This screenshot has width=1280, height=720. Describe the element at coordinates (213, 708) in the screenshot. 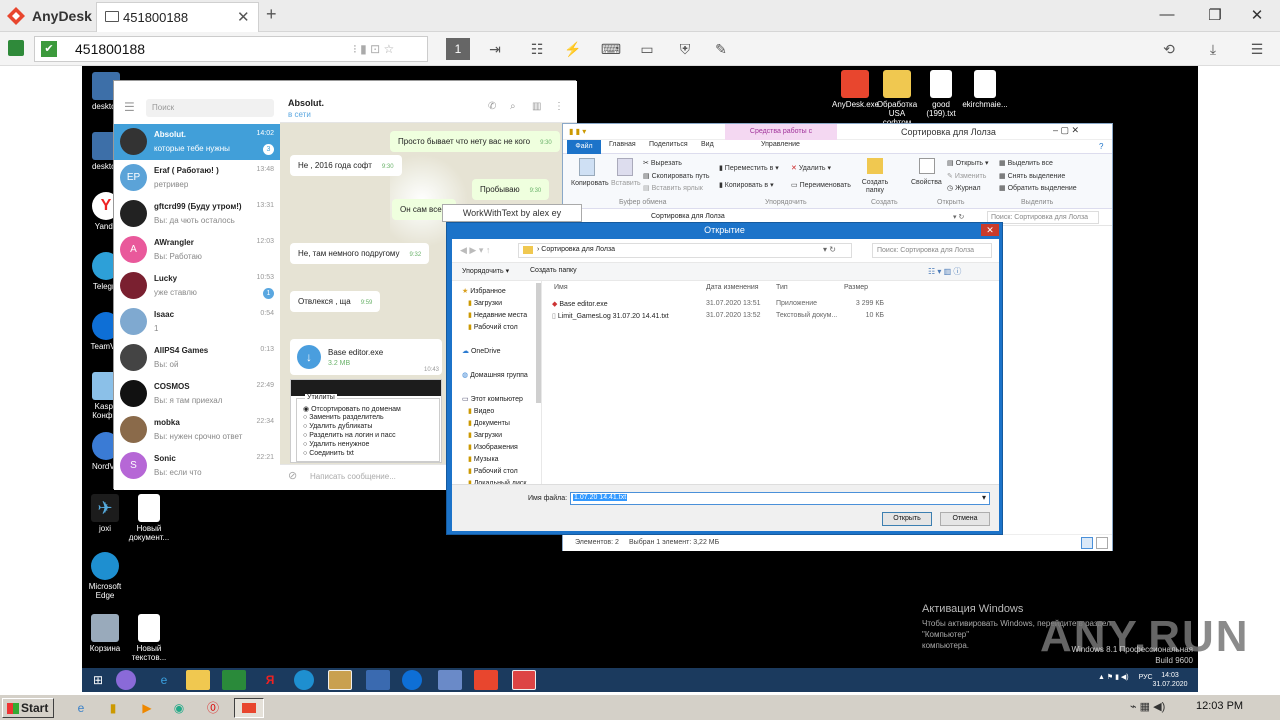

I see `opera-quicklaunch-icon: ⓪` at that location.